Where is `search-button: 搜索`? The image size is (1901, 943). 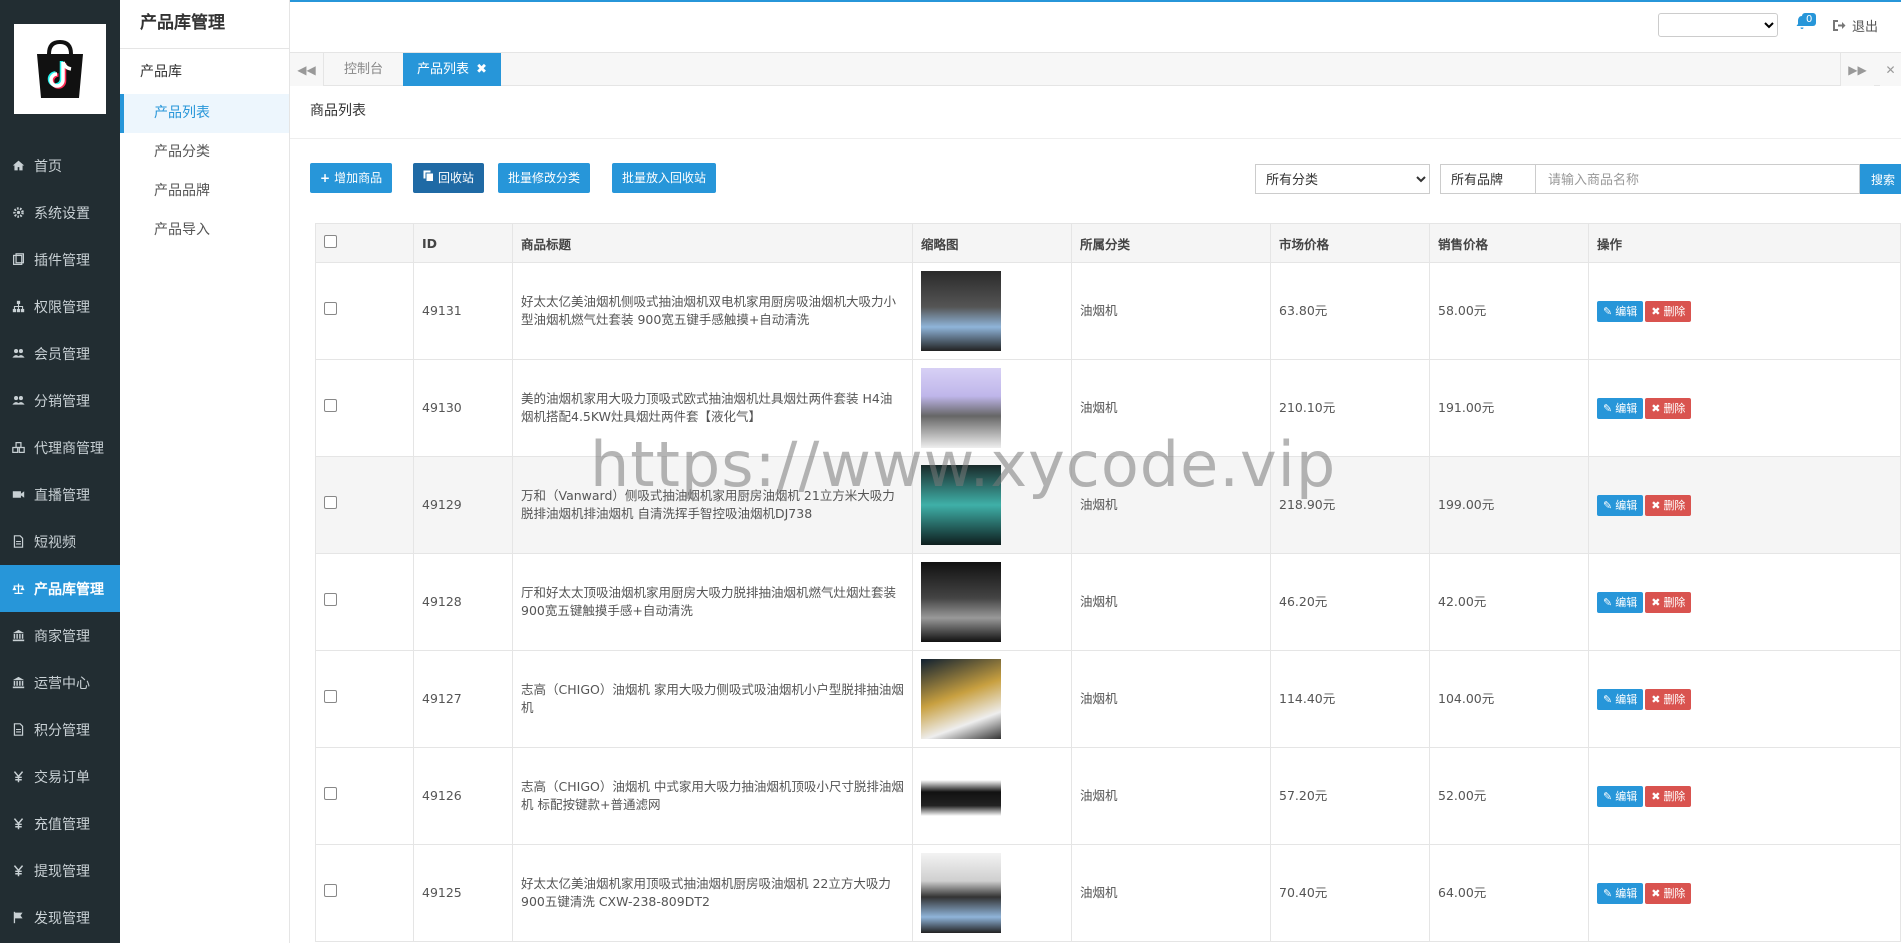 search-button: 搜索 is located at coordinates (1880, 179).